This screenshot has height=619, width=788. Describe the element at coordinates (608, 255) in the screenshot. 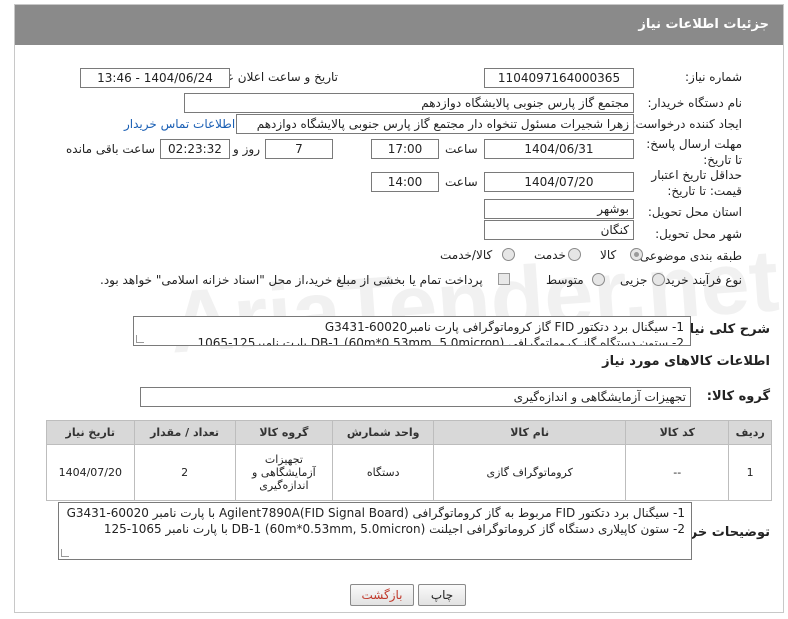

I see `category-option-goods: کالا` at that location.